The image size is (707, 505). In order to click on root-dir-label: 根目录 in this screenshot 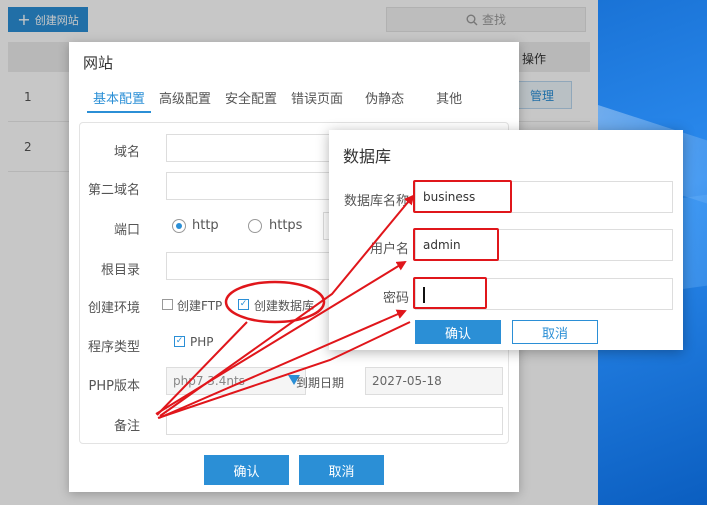, I will do `click(120, 270)`.